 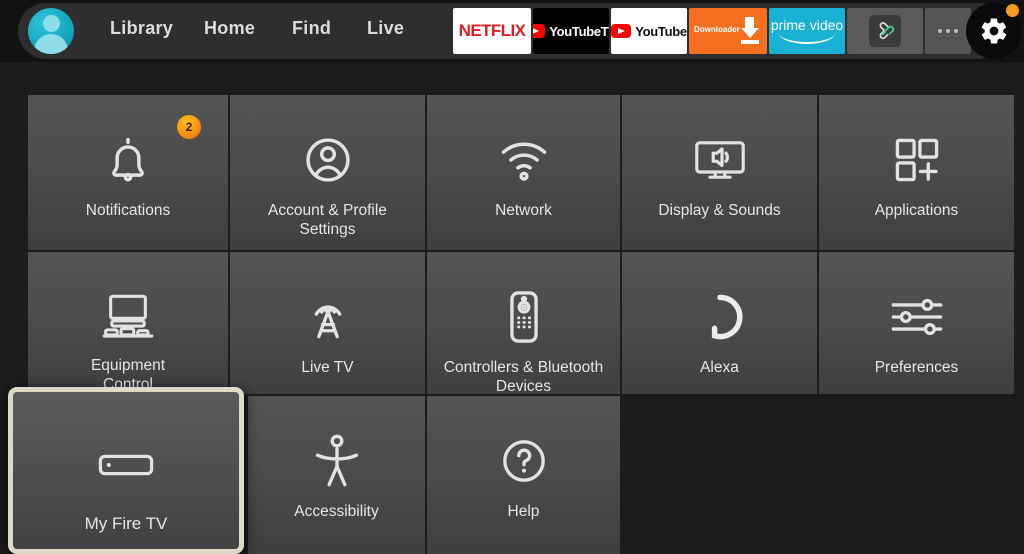 I want to click on settings-tile-label: Network, so click(x=523, y=210).